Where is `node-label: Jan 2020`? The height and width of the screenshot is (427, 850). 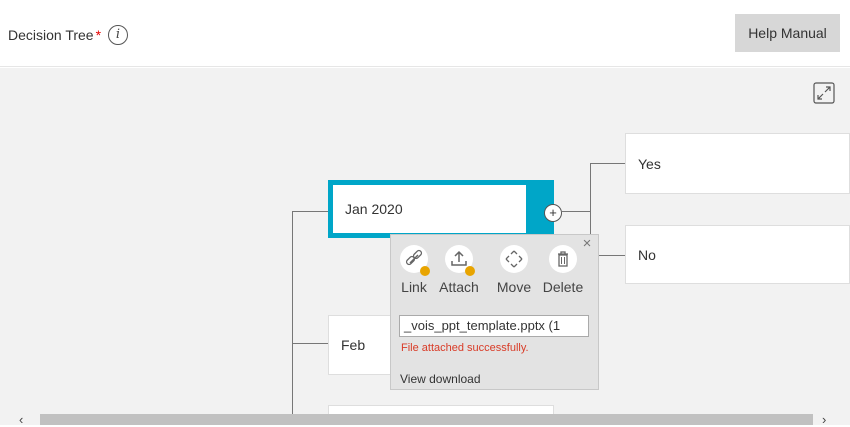 node-label: Jan 2020 is located at coordinates (374, 209).